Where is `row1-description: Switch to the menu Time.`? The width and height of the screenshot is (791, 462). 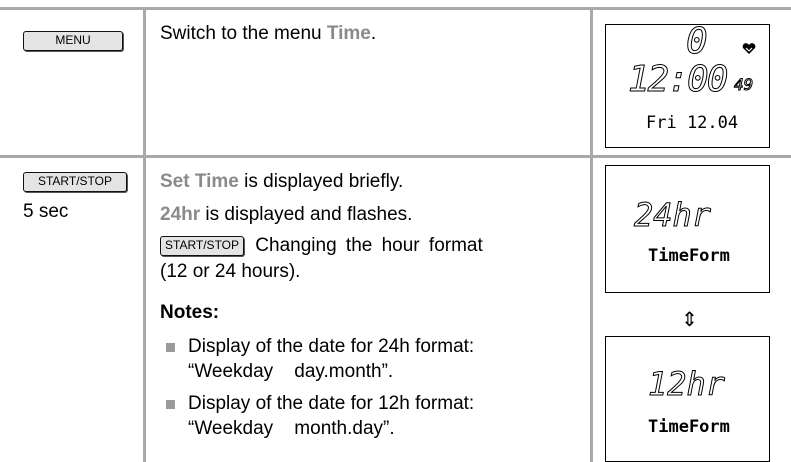 row1-description: Switch to the menu Time. is located at coordinates (268, 34).